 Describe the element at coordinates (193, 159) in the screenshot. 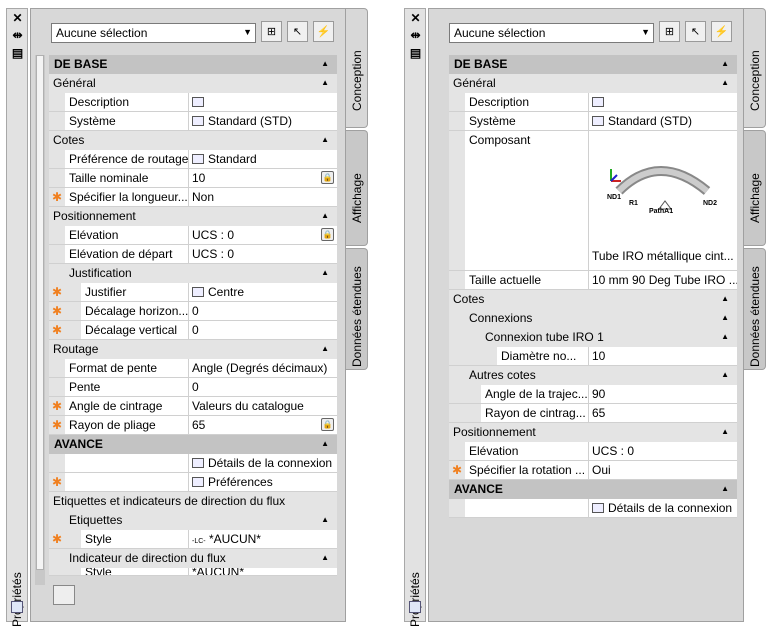

I see `row-pref-routage: Préférence de routage Standard` at that location.